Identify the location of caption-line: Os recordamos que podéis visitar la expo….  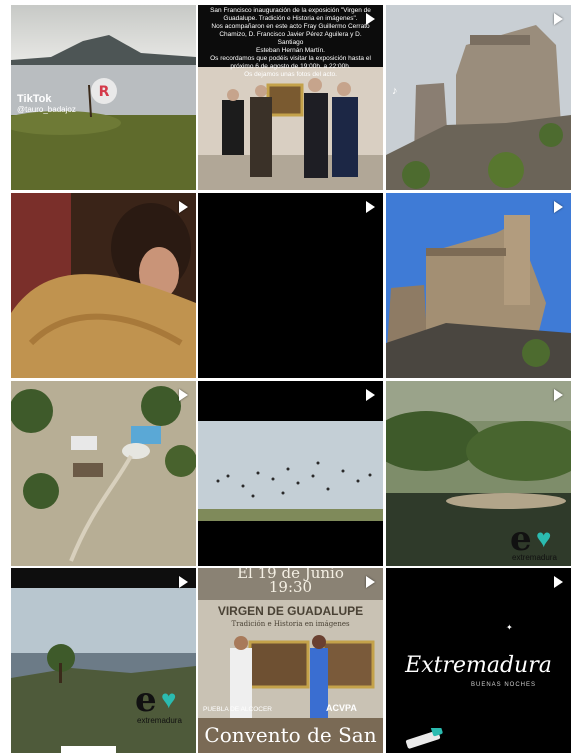
(290, 58).